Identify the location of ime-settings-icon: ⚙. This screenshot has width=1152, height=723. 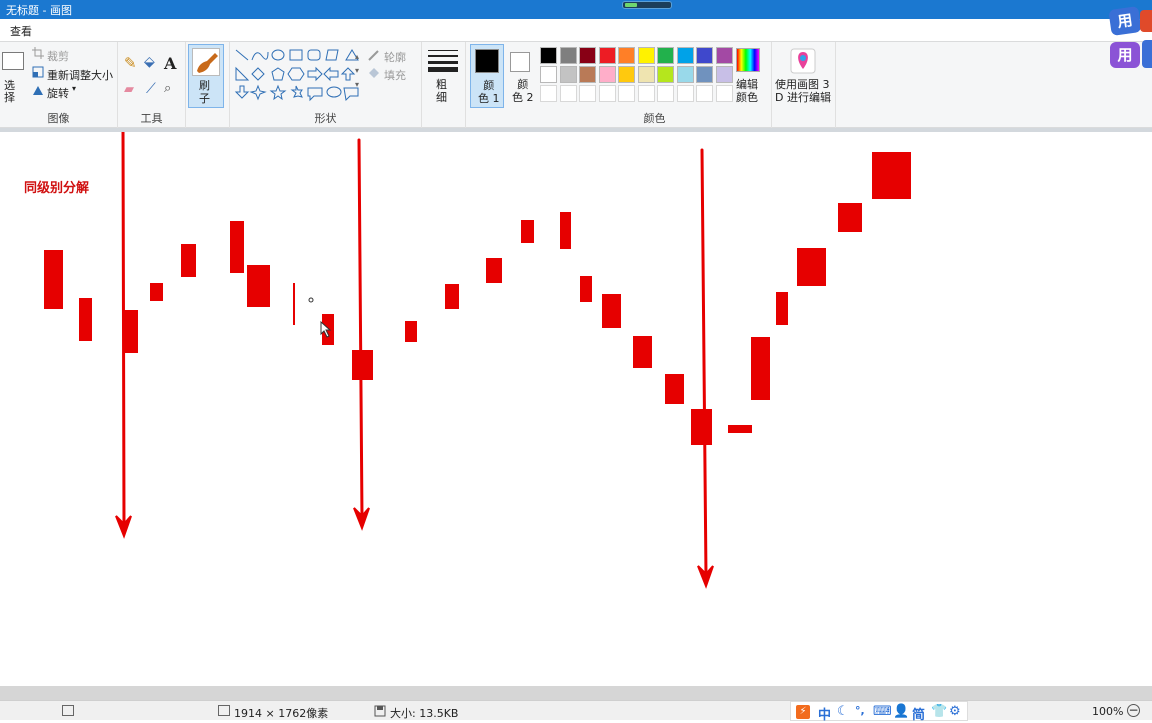
(955, 711).